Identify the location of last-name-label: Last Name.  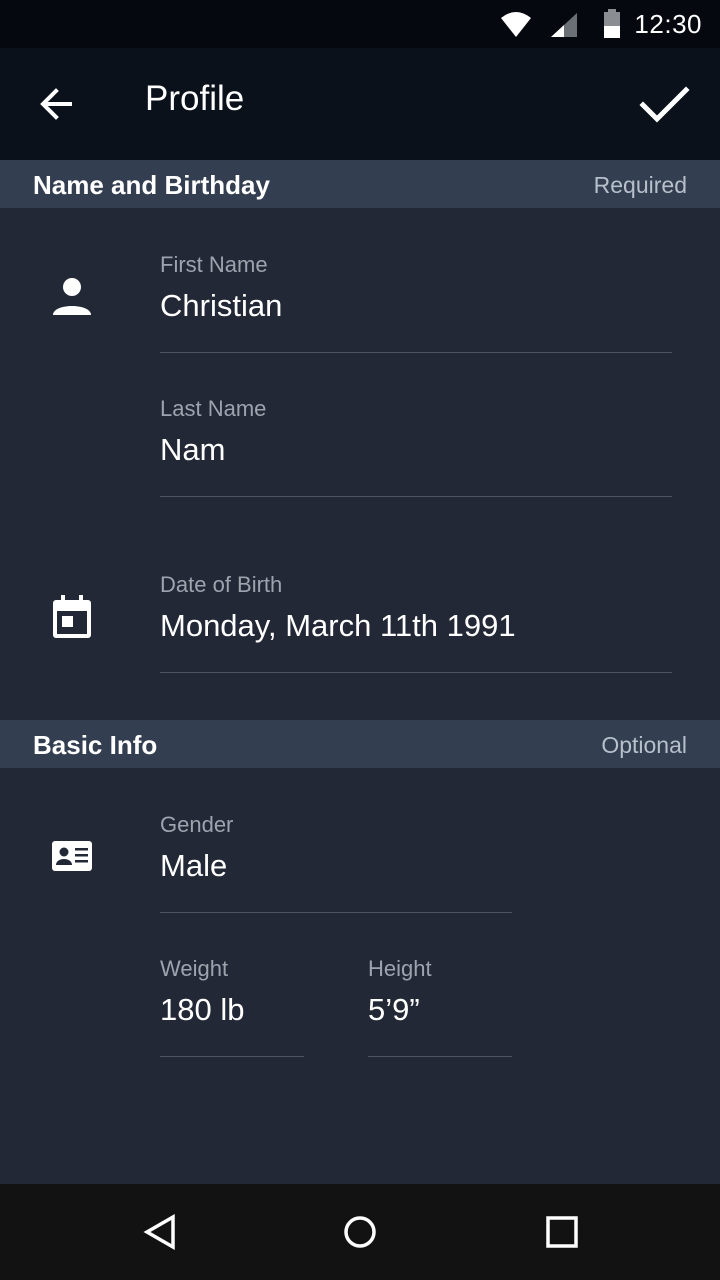
(213, 408).